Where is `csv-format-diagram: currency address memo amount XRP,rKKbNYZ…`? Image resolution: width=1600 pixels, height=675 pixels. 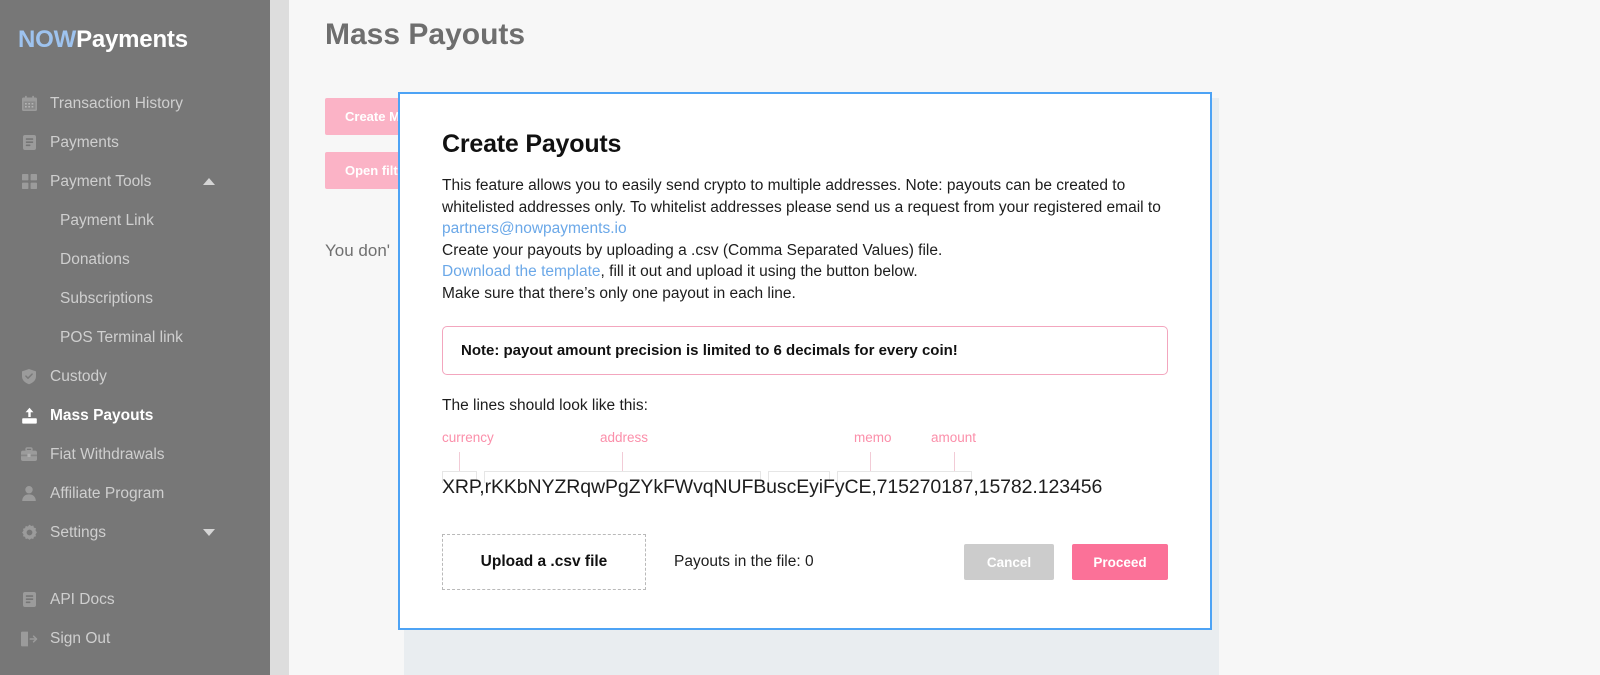
csv-format-diagram: currency address memo amount XRP,rKKbNYZ… is located at coordinates (805, 470).